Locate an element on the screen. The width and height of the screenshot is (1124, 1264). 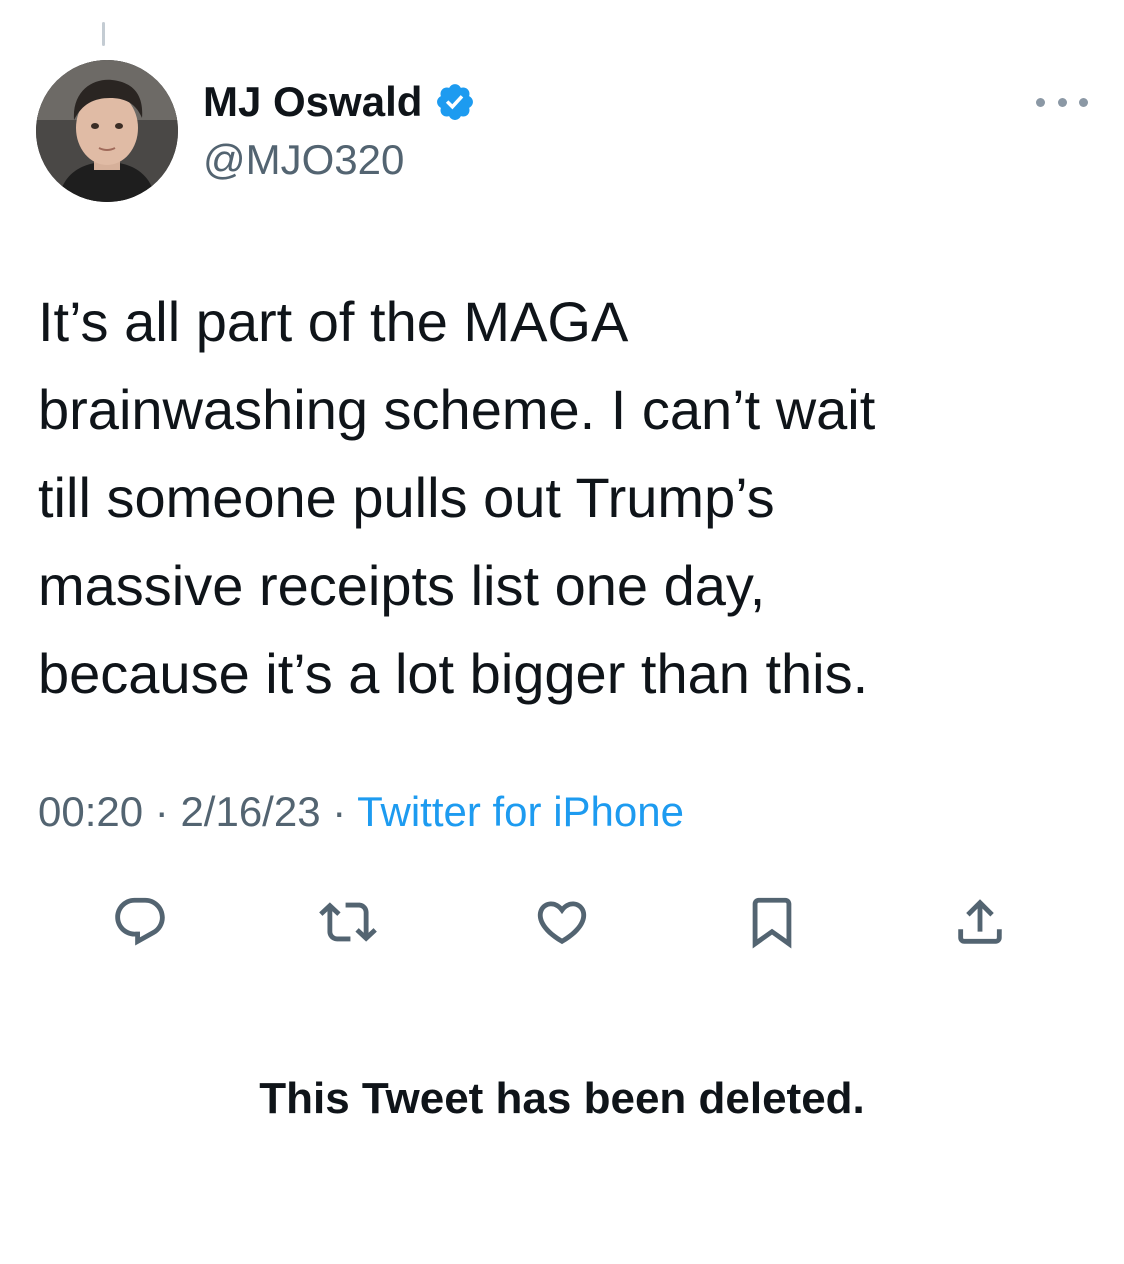
bookmark-button is located at coordinates (772, 922).